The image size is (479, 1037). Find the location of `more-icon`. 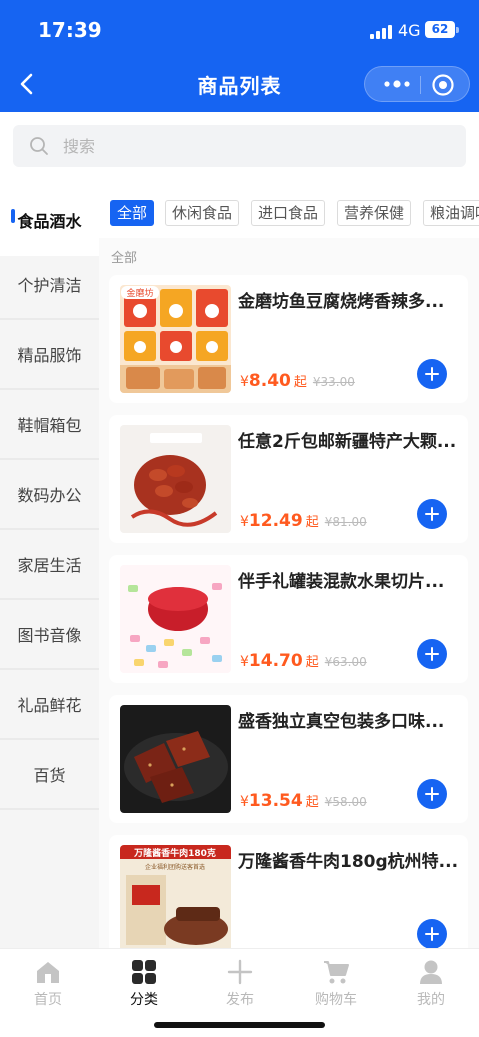

more-icon is located at coordinates (397, 84).